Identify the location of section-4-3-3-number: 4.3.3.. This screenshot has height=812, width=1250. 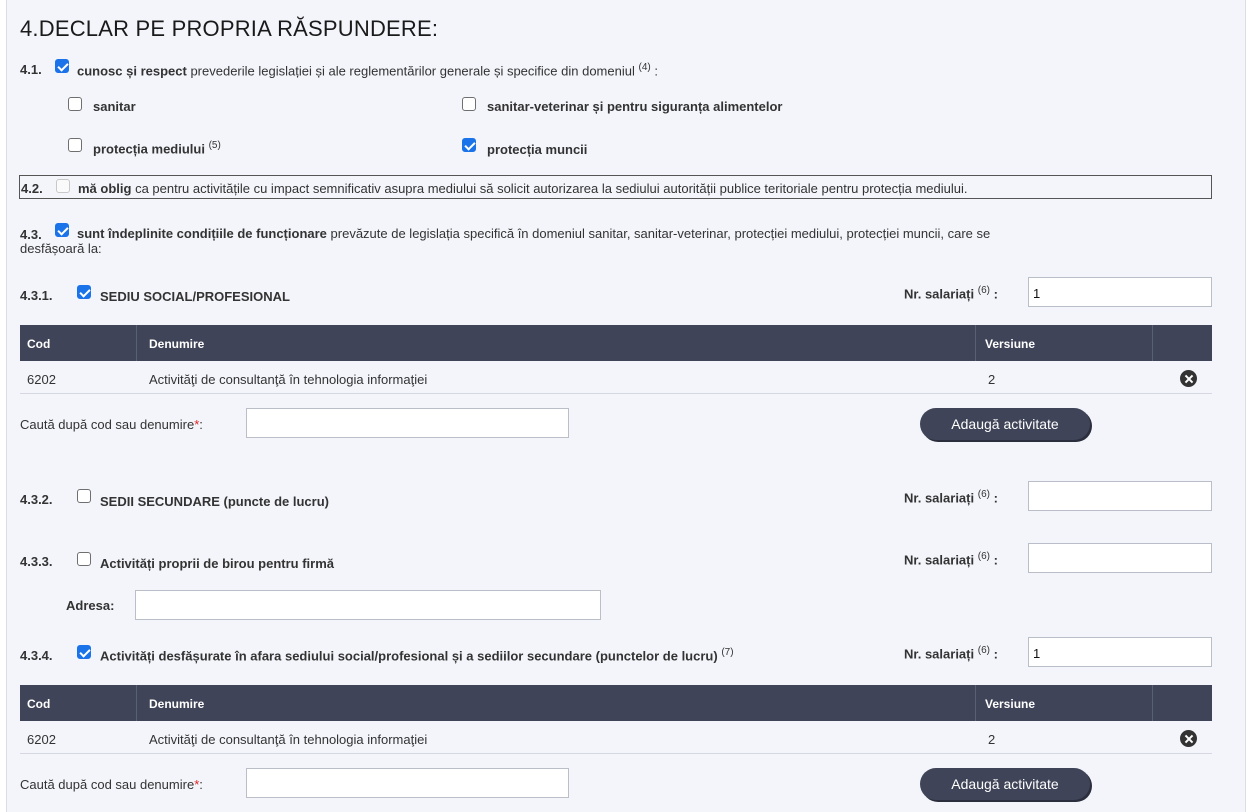
(36, 561).